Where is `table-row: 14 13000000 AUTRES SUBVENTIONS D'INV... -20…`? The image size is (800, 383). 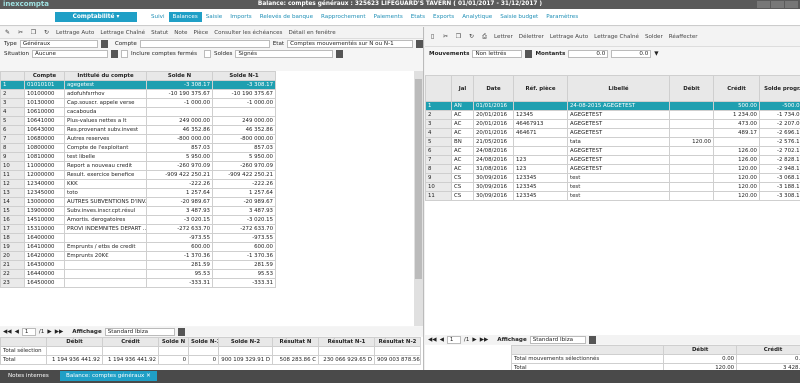 table-row: 14 13000000 AUTRES SUBVENTIONS D'INV... -20… is located at coordinates (138, 202).